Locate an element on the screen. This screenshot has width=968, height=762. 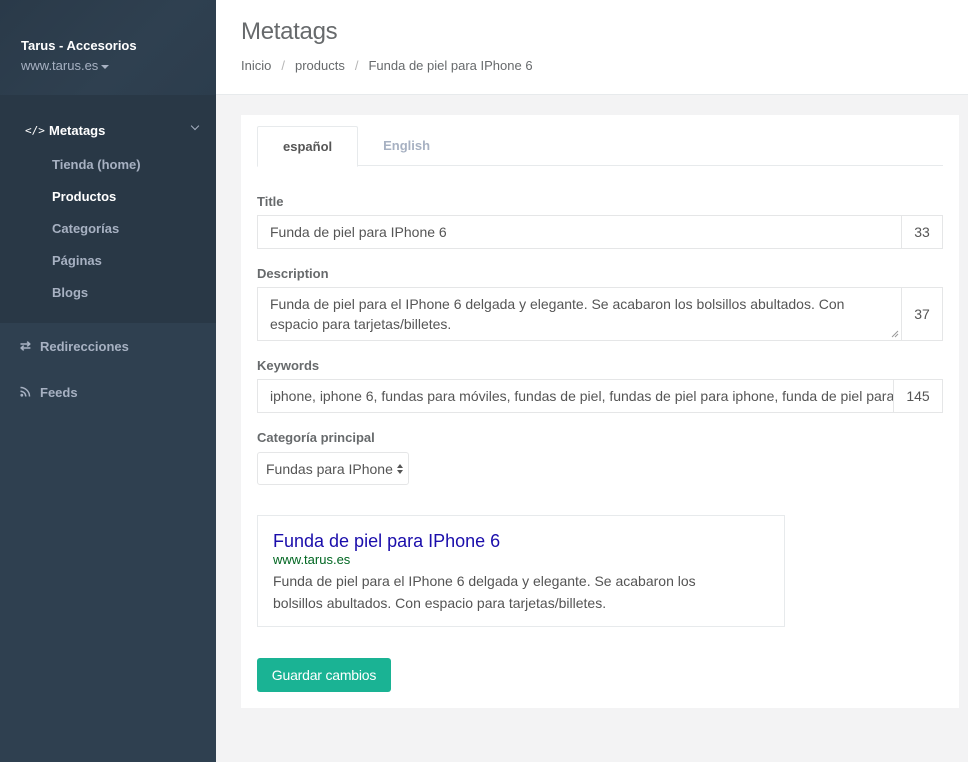
store-name: Tarus - Accesorios is located at coordinates (79, 45).